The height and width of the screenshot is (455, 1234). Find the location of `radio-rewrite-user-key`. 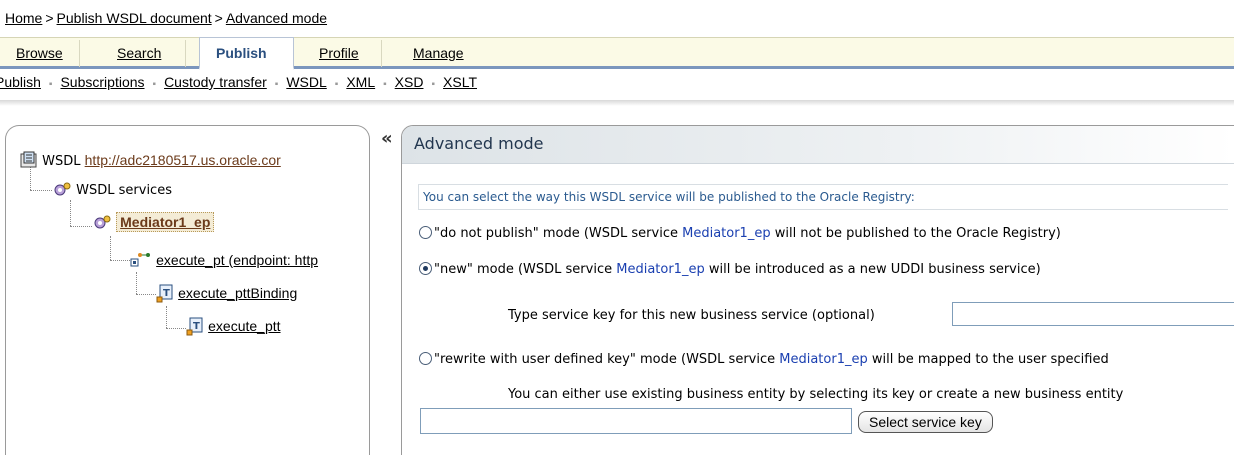

radio-rewrite-user-key is located at coordinates (425, 358).